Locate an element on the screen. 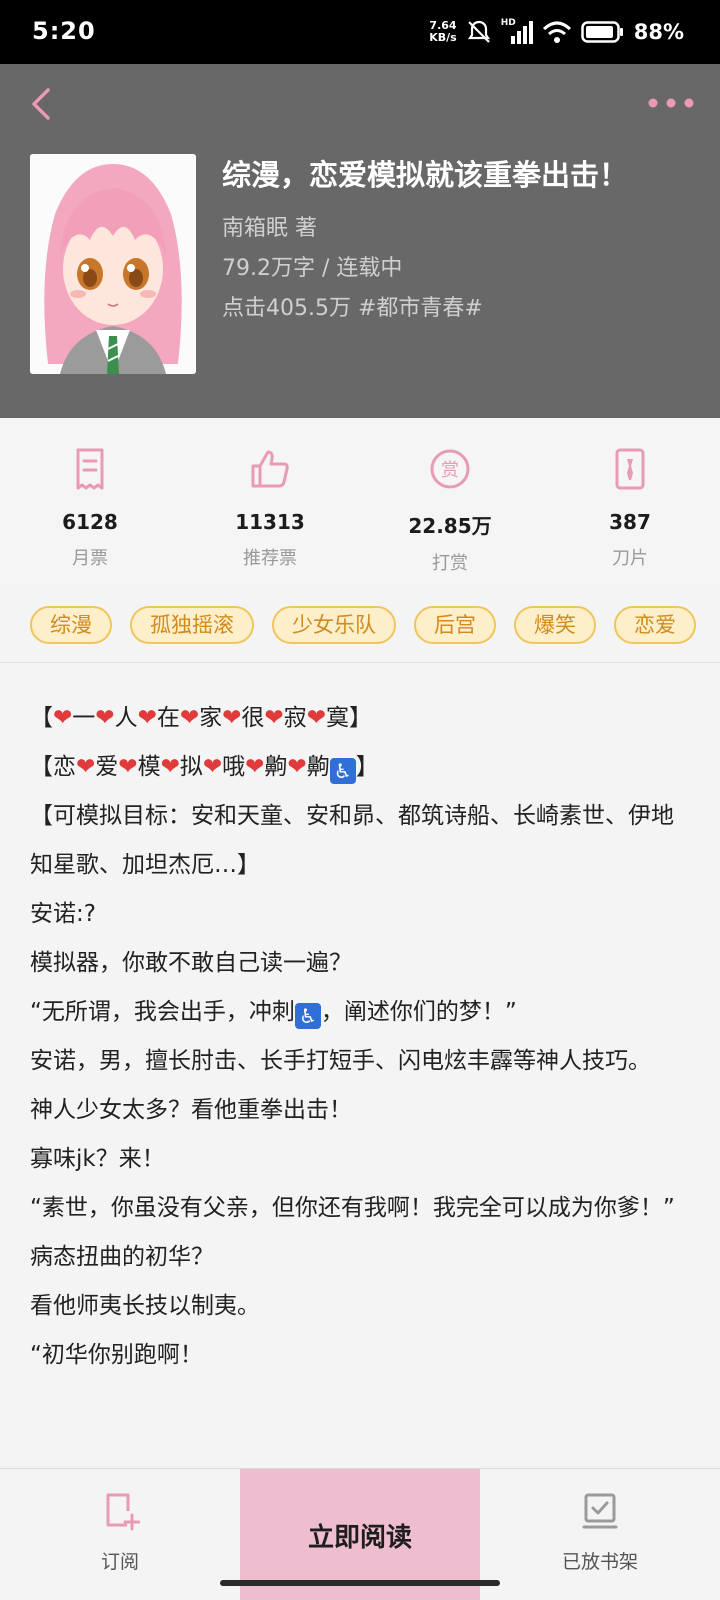 This screenshot has height=1600, width=720. tag-list: 综漫 孤独摇滚 少女乐队 后宫 爆笑 恋爱 is located at coordinates (360, 626).